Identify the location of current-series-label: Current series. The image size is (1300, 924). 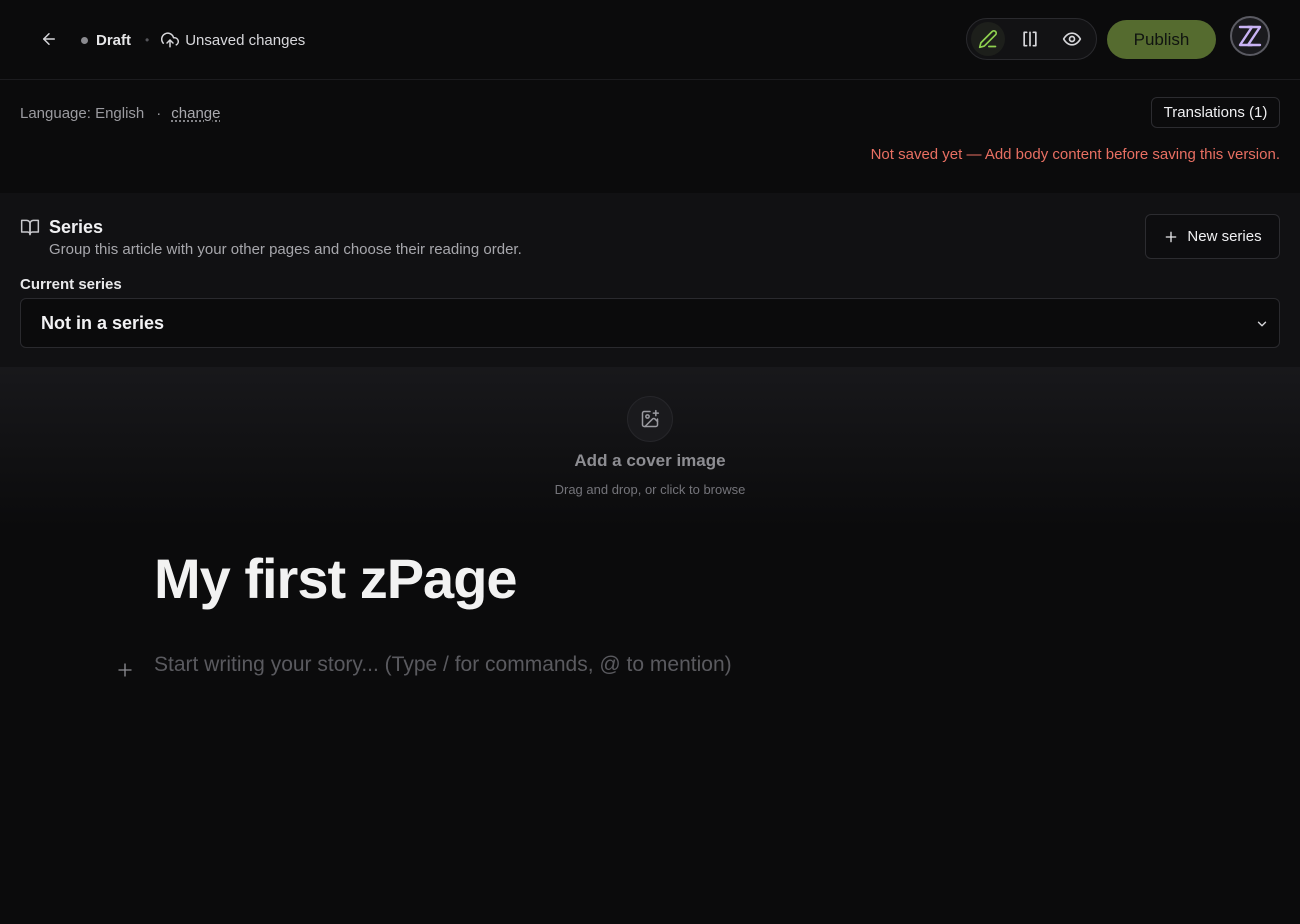
(71, 284).